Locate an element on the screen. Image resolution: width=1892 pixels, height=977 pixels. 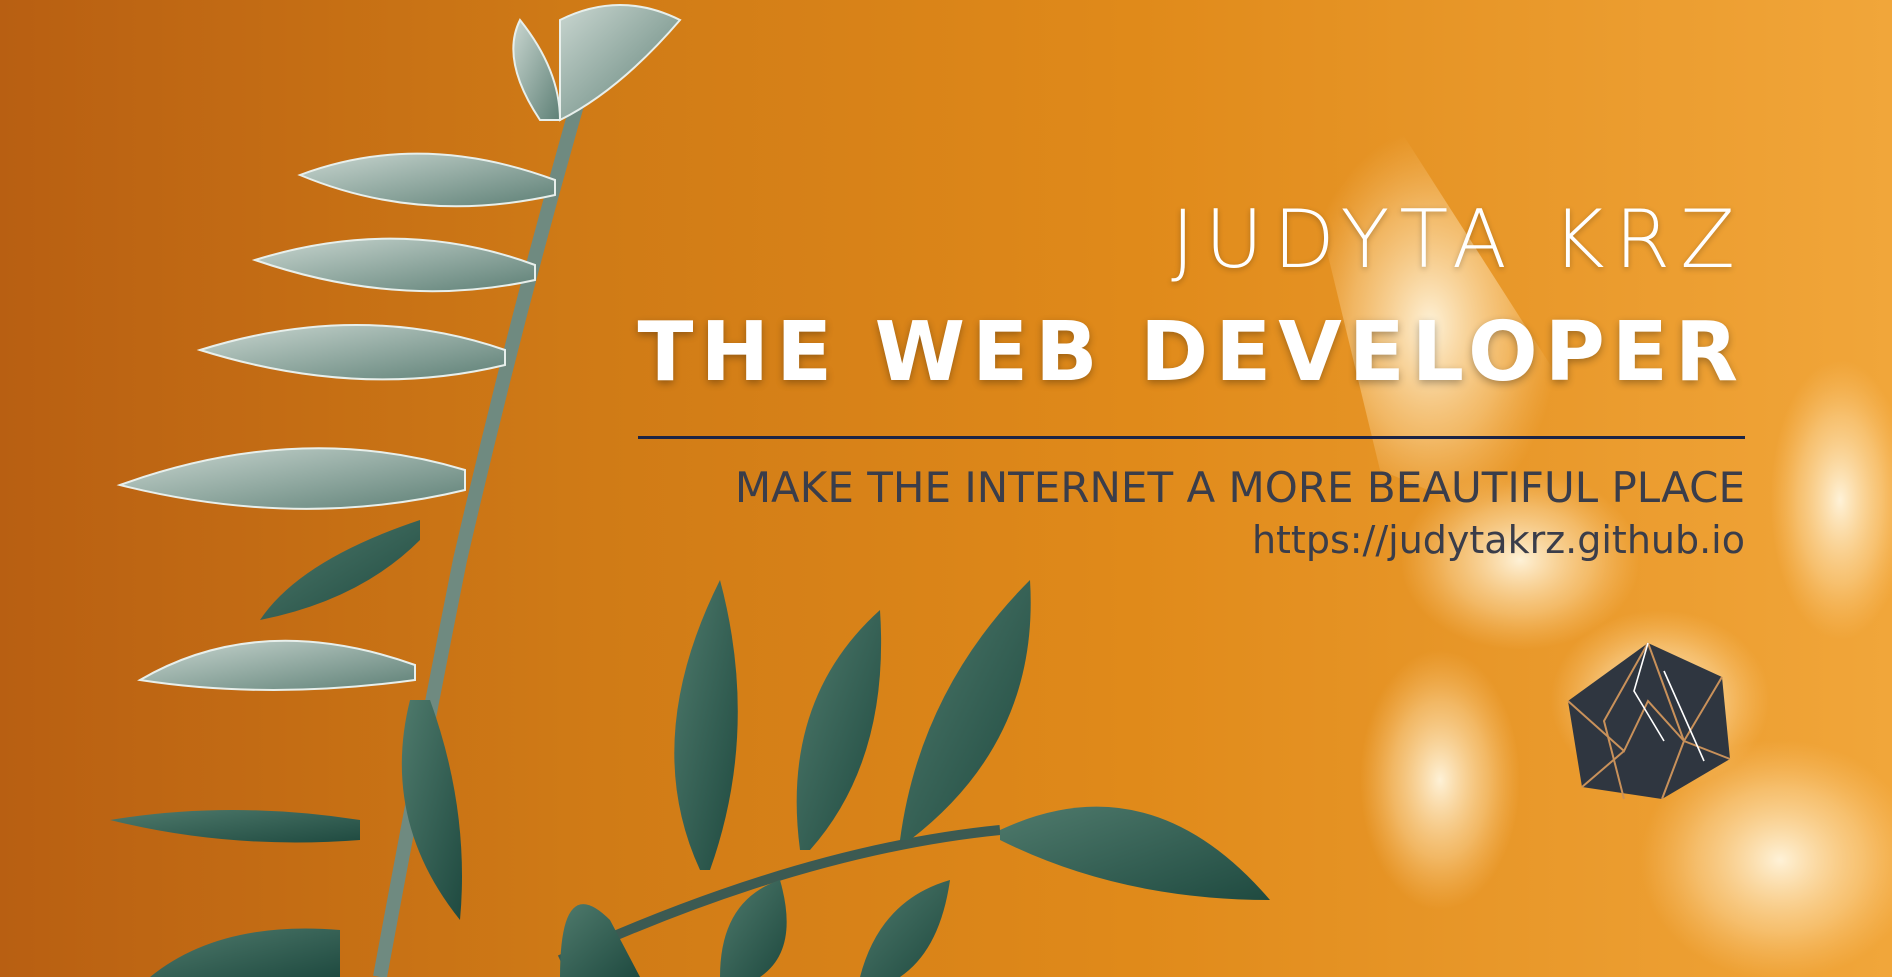
role-title: THE WEB DEVELOPER is located at coordinates (1191, 352).